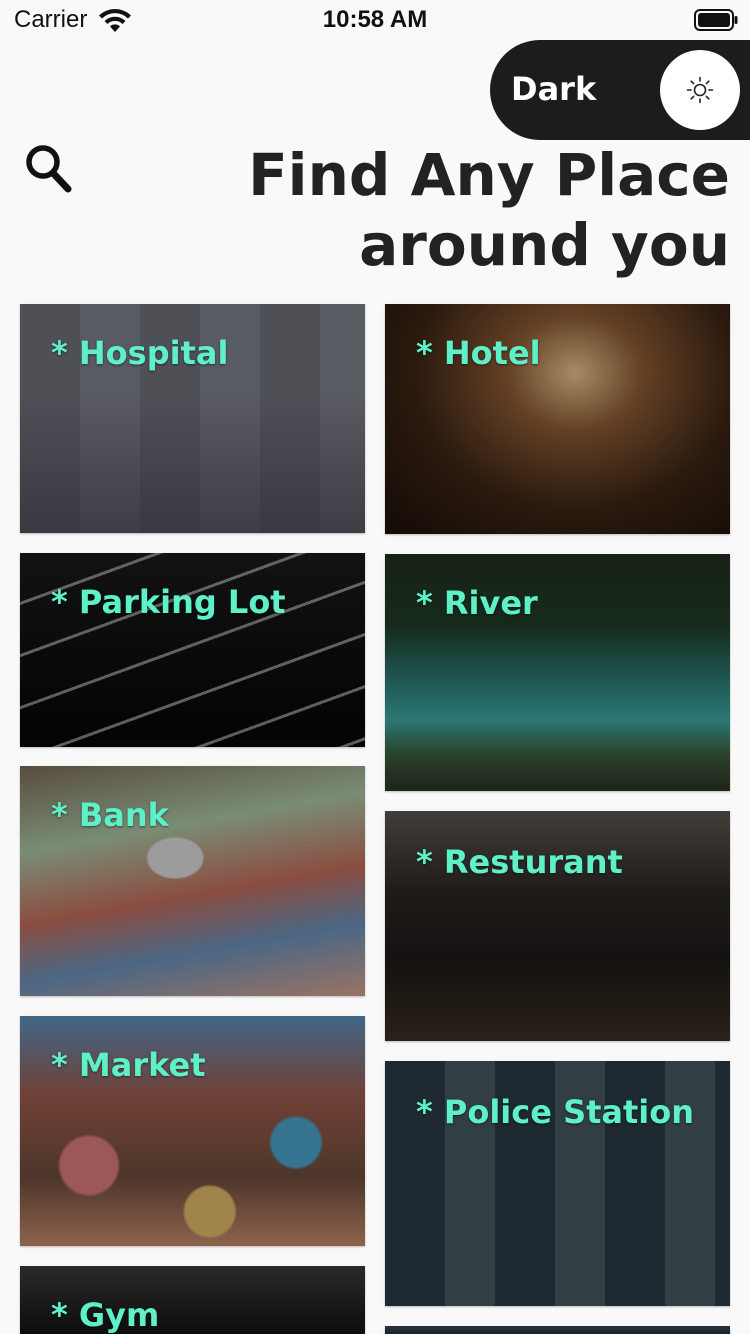 This screenshot has width=750, height=1334. What do you see at coordinates (192, 1300) in the screenshot?
I see `place-card-gym: * Gym` at bounding box center [192, 1300].